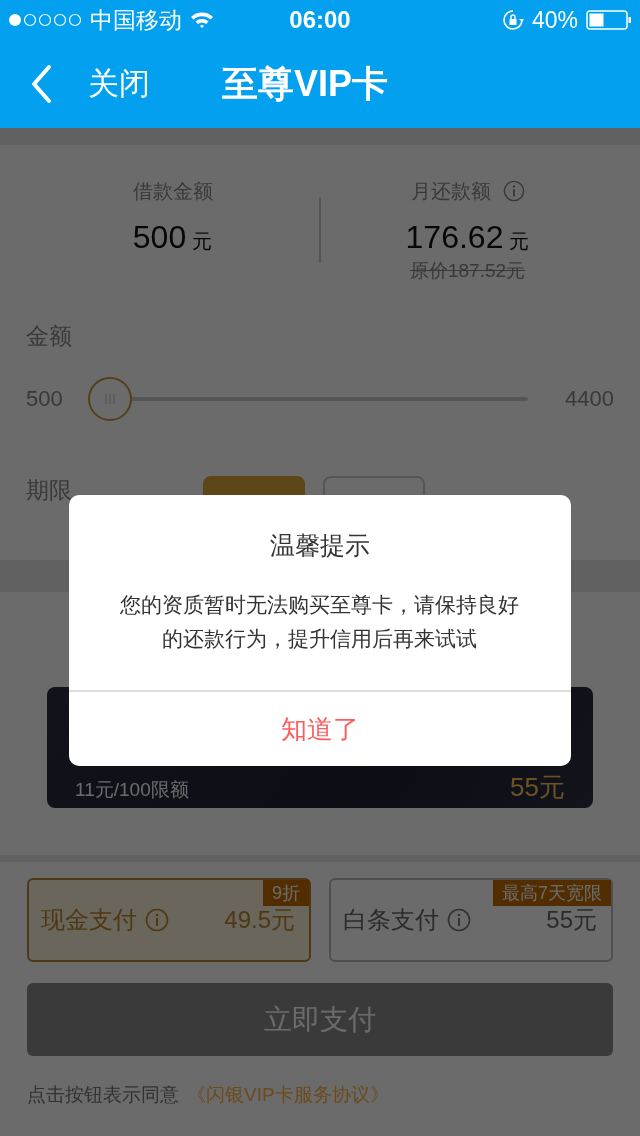 Image resolution: width=640 pixels, height=1136 pixels. Describe the element at coordinates (552, 893) in the screenshot. I see `discount-badge: 最高7天宽限` at that location.